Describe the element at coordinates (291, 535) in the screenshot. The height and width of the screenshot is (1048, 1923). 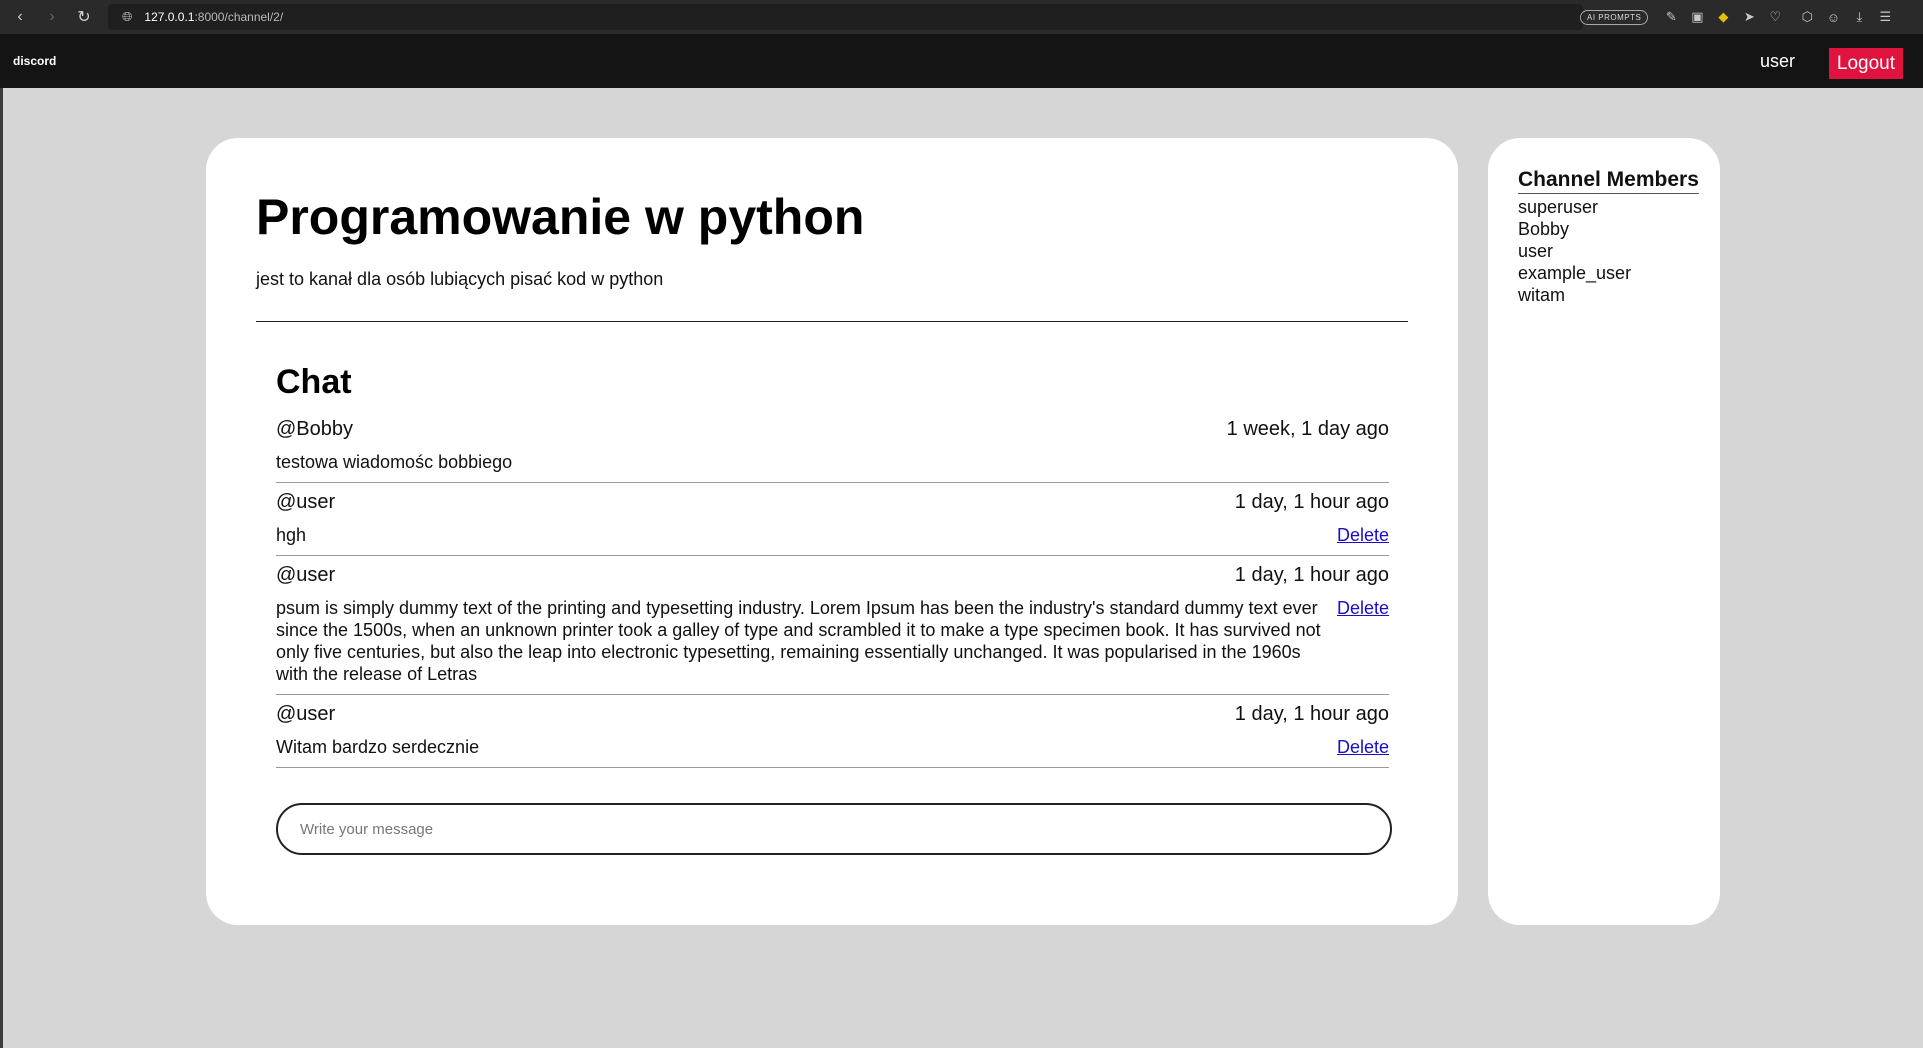
I see `message-text: hgh` at that location.